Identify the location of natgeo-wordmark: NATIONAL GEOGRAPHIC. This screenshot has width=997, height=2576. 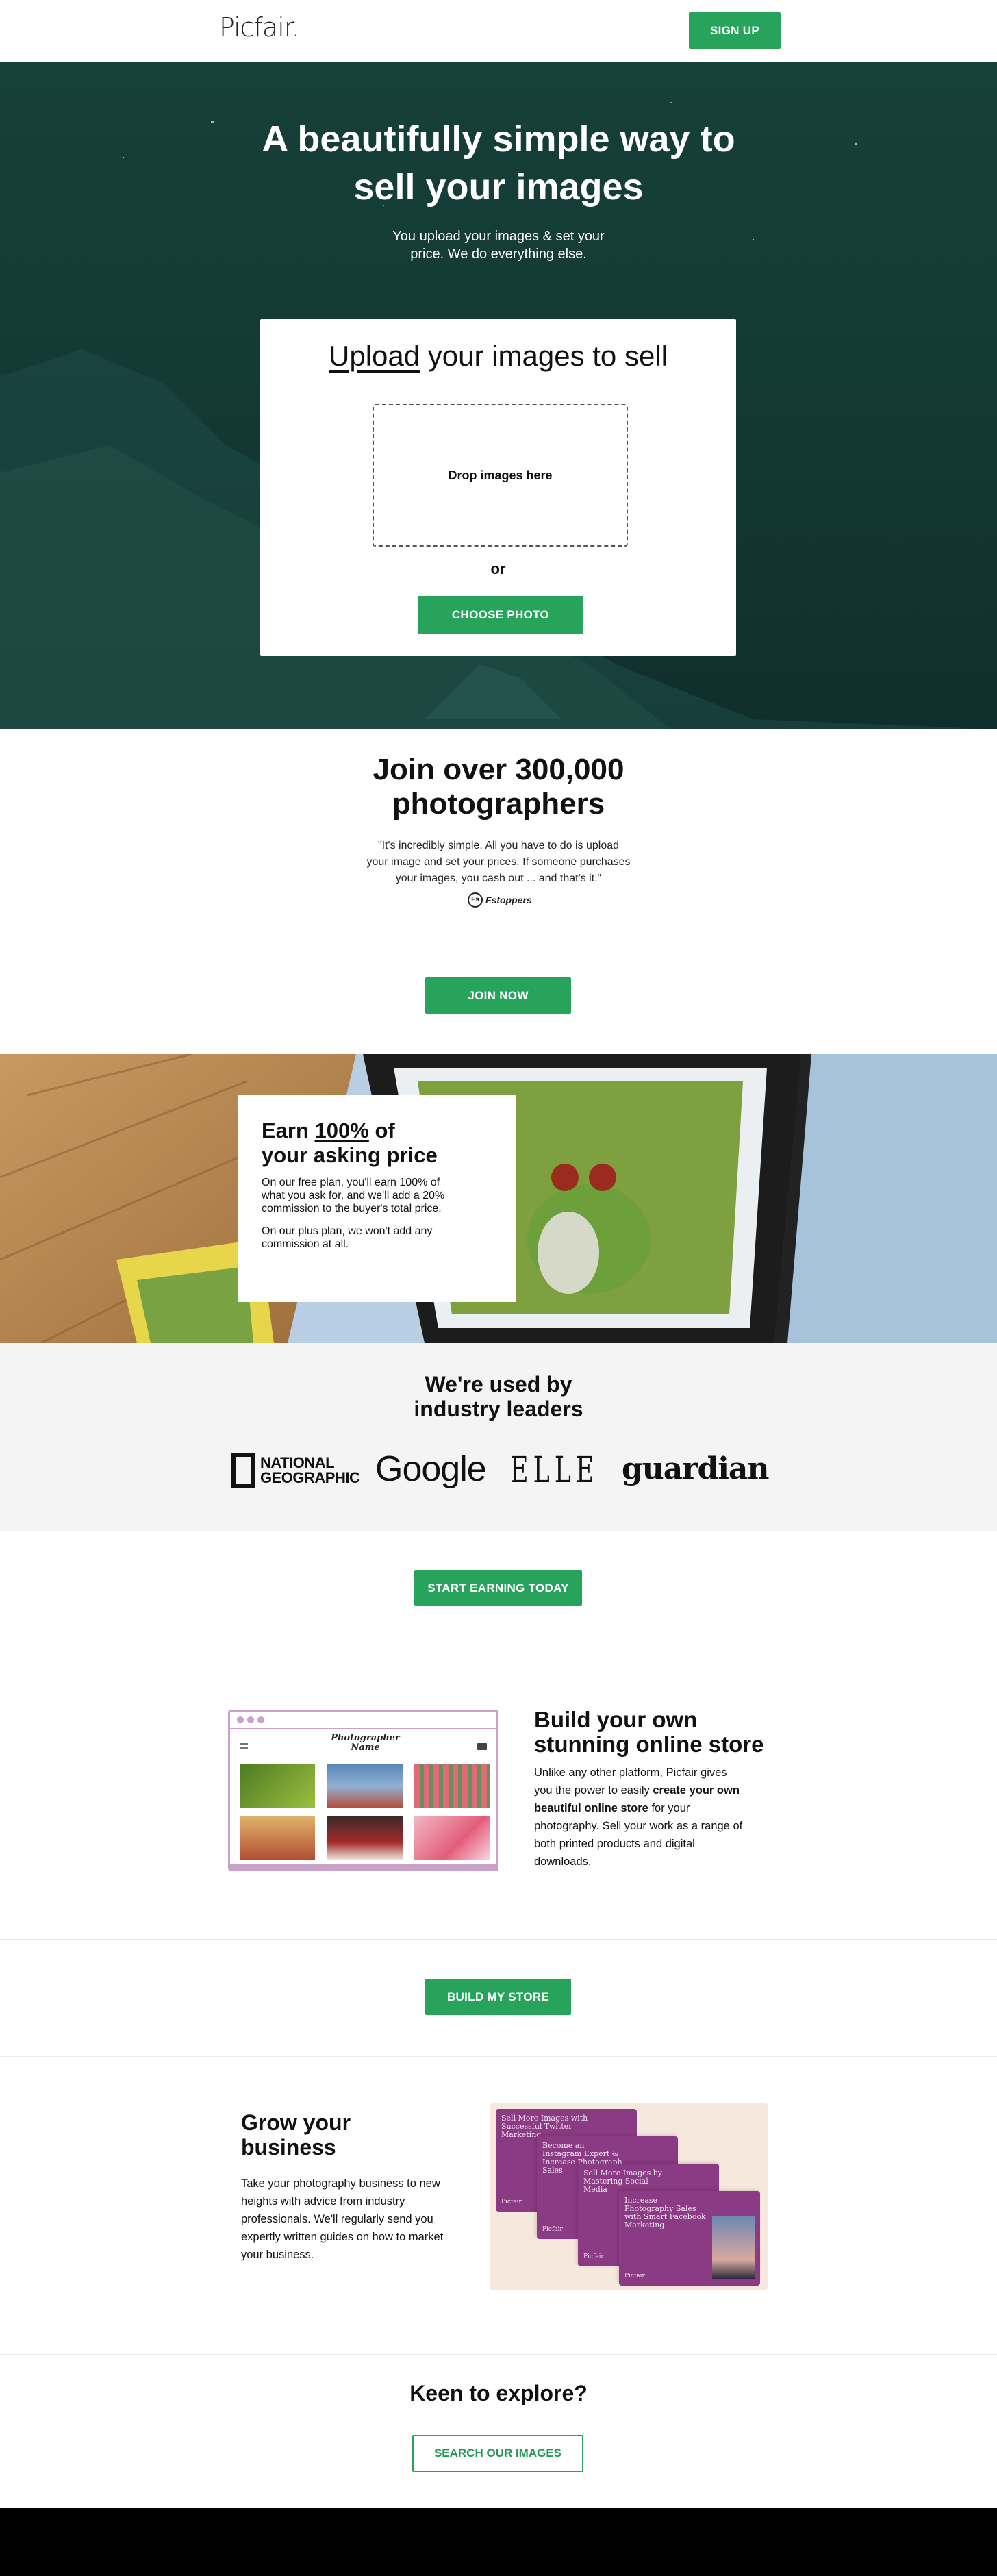
(310, 1470).